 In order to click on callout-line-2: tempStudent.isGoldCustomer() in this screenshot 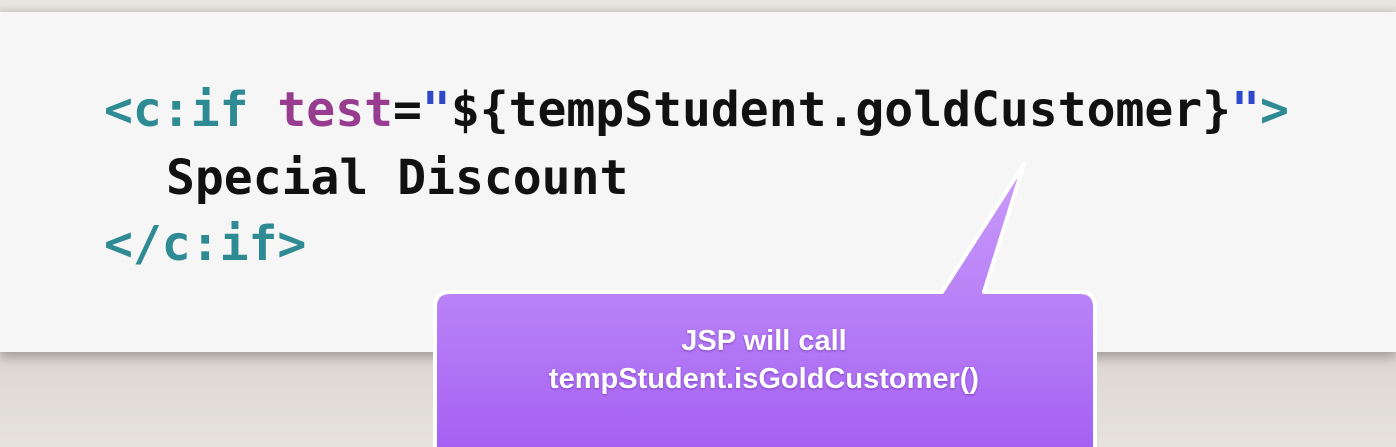, I will do `click(764, 379)`.